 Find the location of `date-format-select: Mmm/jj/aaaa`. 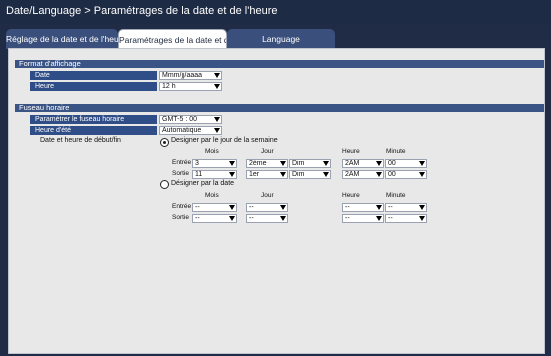

date-format-select: Mmm/jj/aaaa is located at coordinates (190, 75).